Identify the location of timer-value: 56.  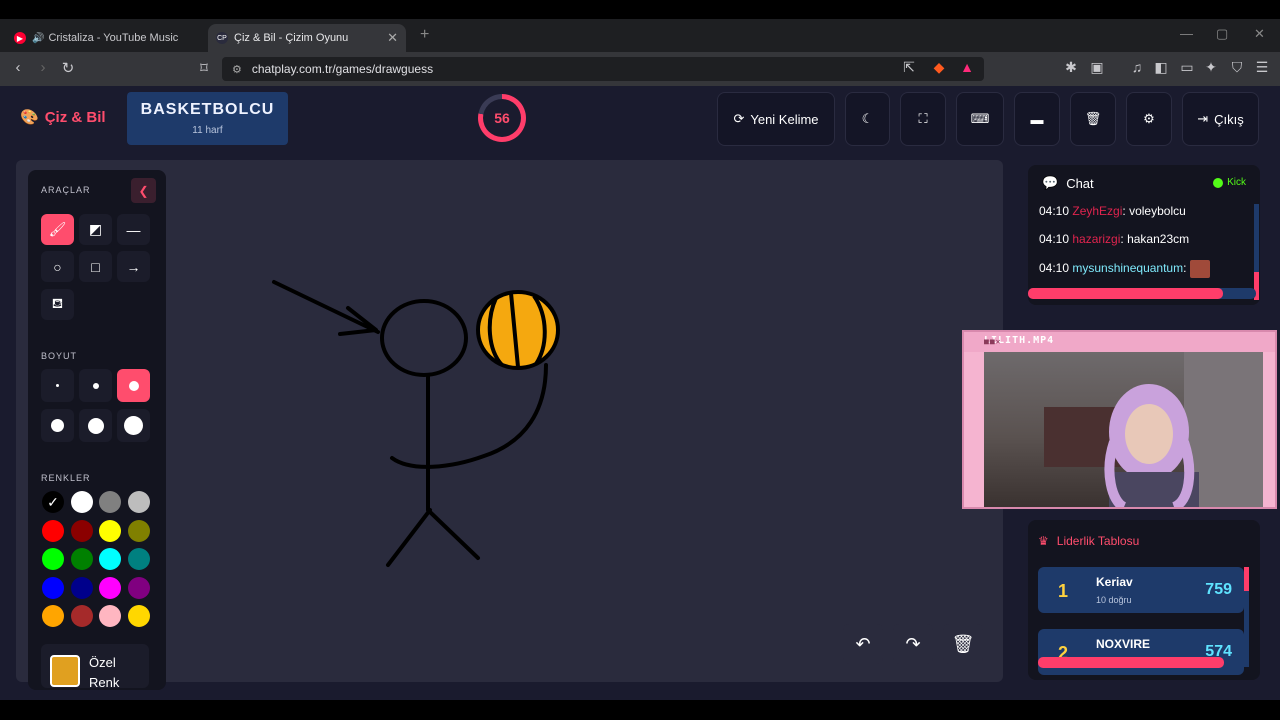
(502, 118).